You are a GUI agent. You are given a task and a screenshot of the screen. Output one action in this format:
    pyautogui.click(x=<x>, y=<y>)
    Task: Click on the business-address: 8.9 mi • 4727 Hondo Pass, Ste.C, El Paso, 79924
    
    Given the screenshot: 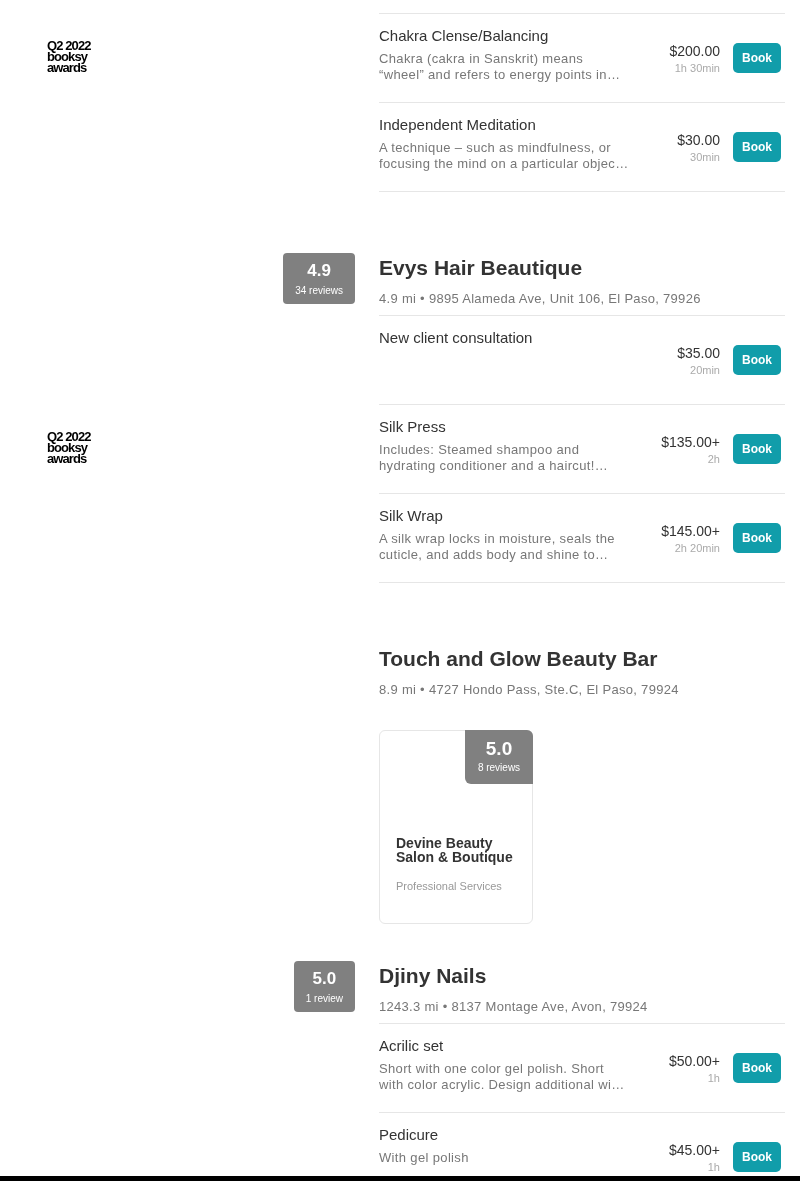 What is the action you would take?
    pyautogui.click(x=529, y=690)
    